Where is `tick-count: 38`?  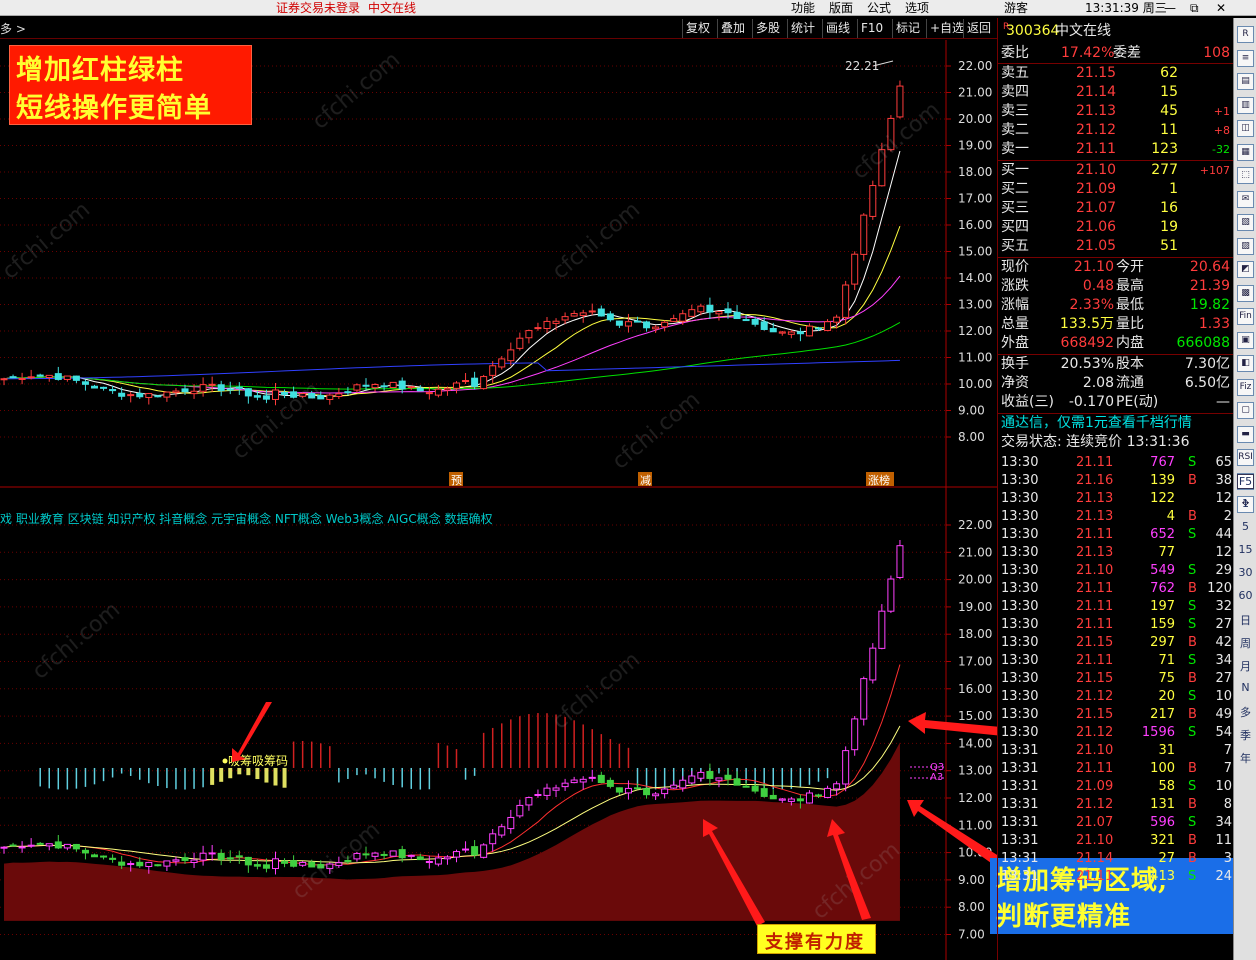 tick-count: 38 is located at coordinates (1223, 480).